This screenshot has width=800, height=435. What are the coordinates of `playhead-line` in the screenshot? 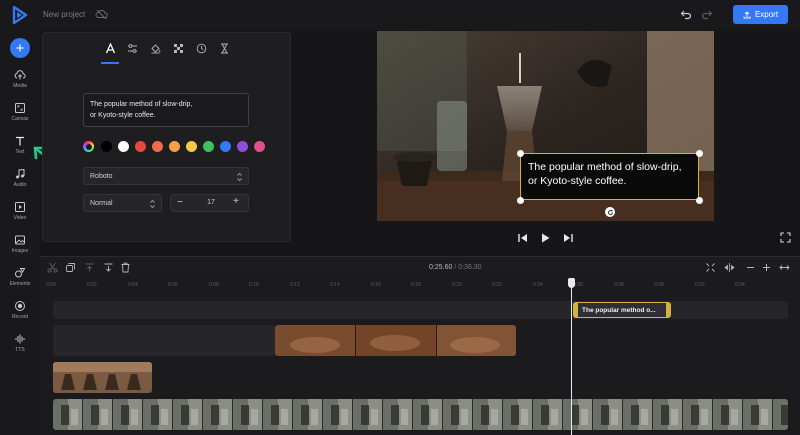 It's located at (571, 357).